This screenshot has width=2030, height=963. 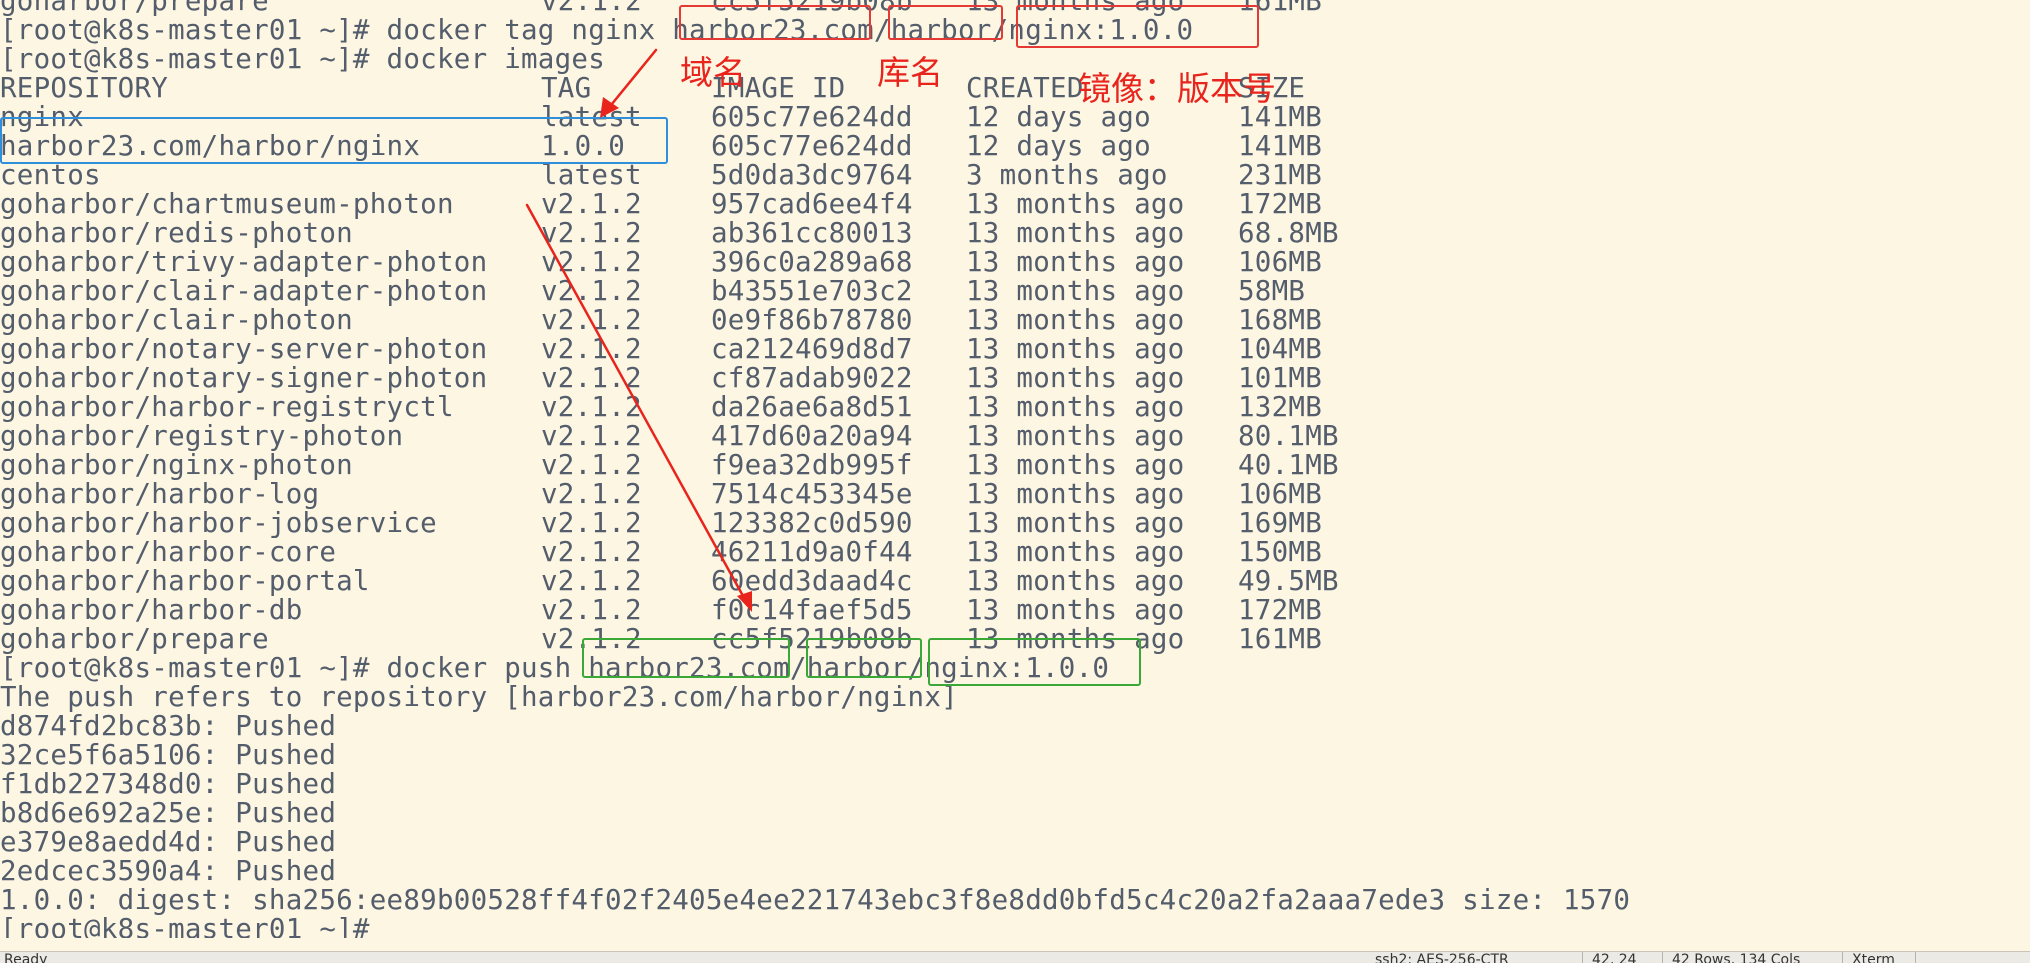 What do you see at coordinates (176, 320) in the screenshot?
I see `repository-cell: goharbor/clair-photon` at bounding box center [176, 320].